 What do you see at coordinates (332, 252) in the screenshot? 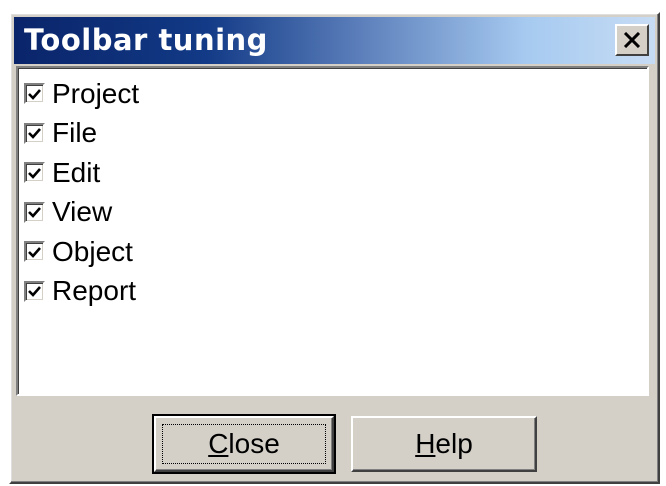
I see `list-item-object: Object` at bounding box center [332, 252].